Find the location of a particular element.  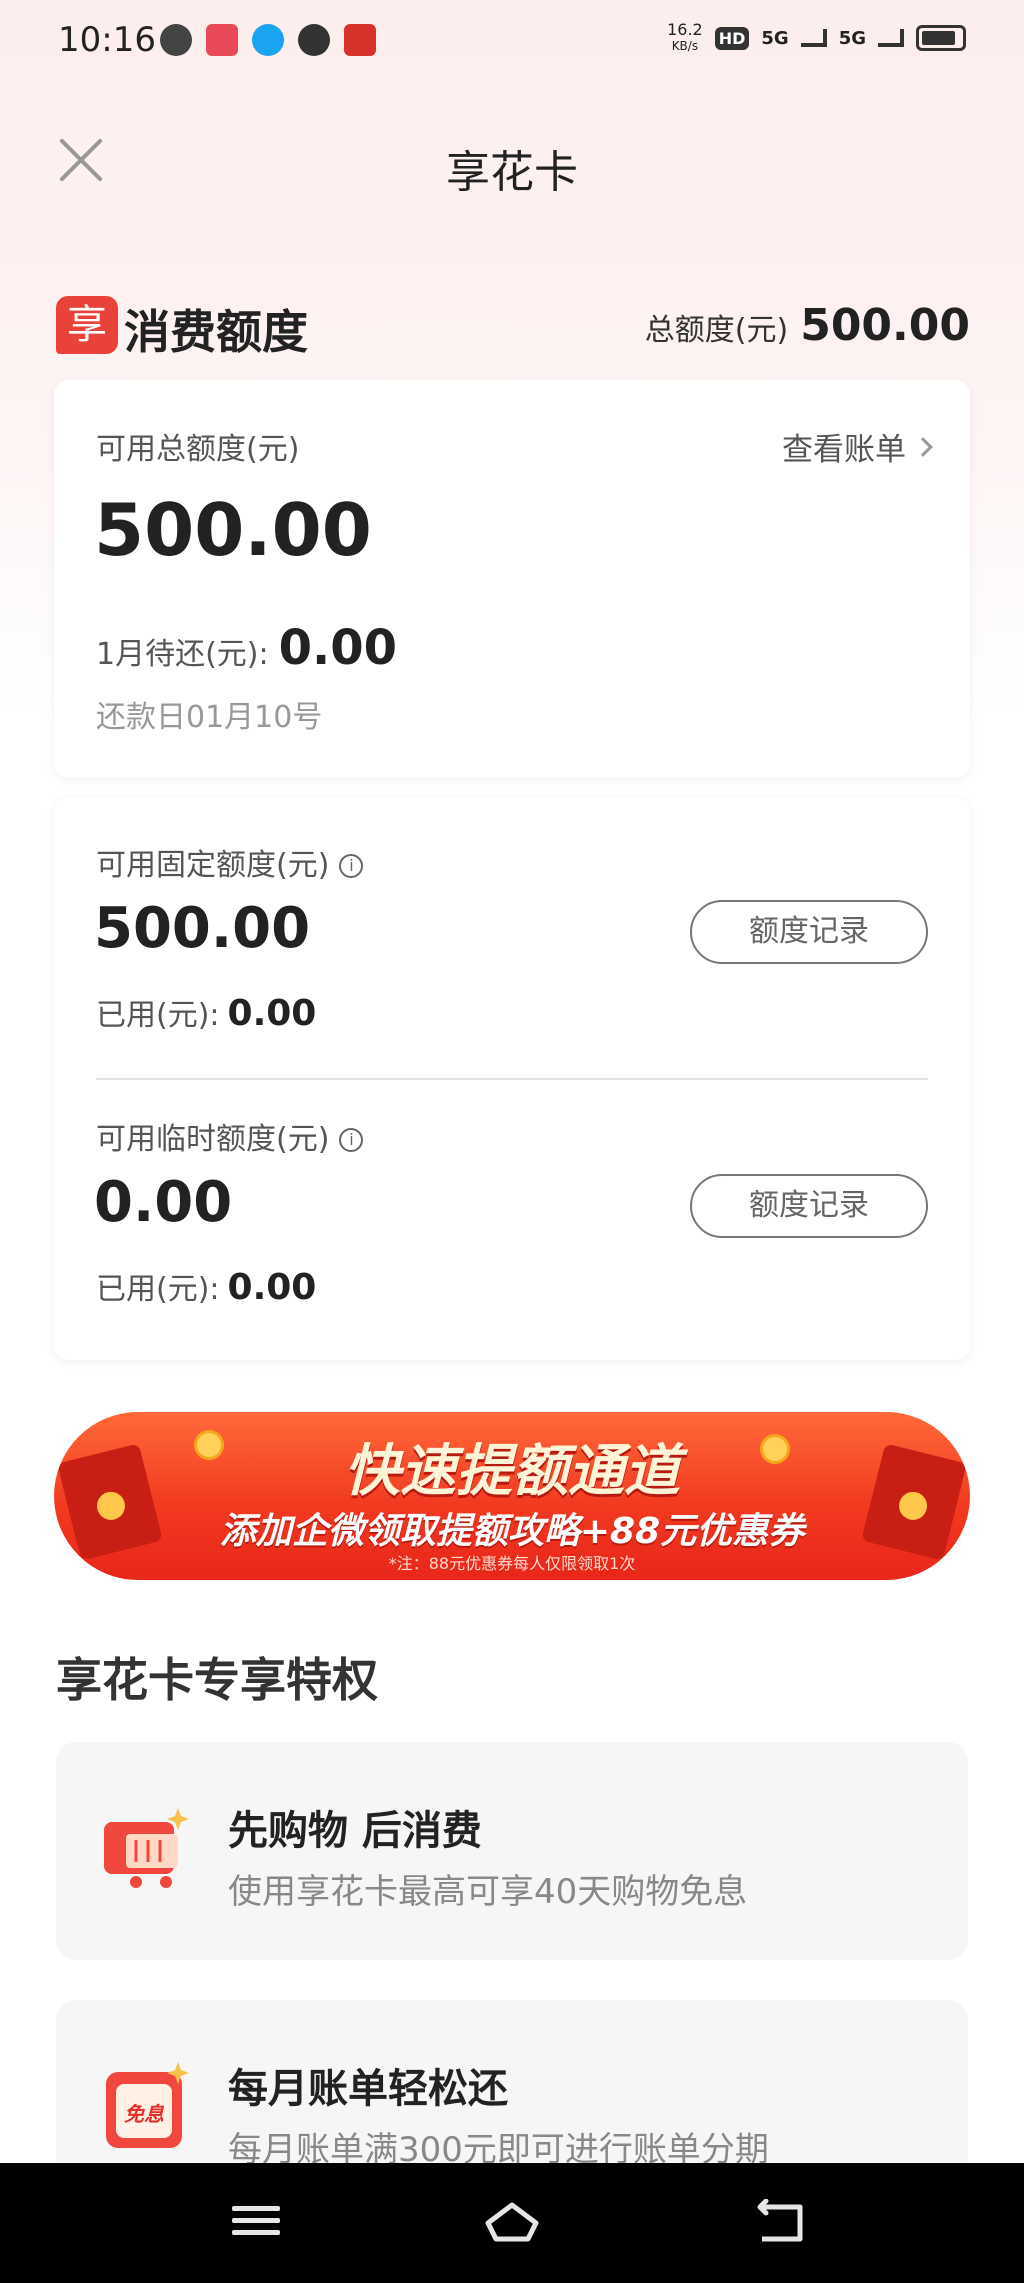

fixed-quota-label: 可用固定额度(元) is located at coordinates (213, 865).